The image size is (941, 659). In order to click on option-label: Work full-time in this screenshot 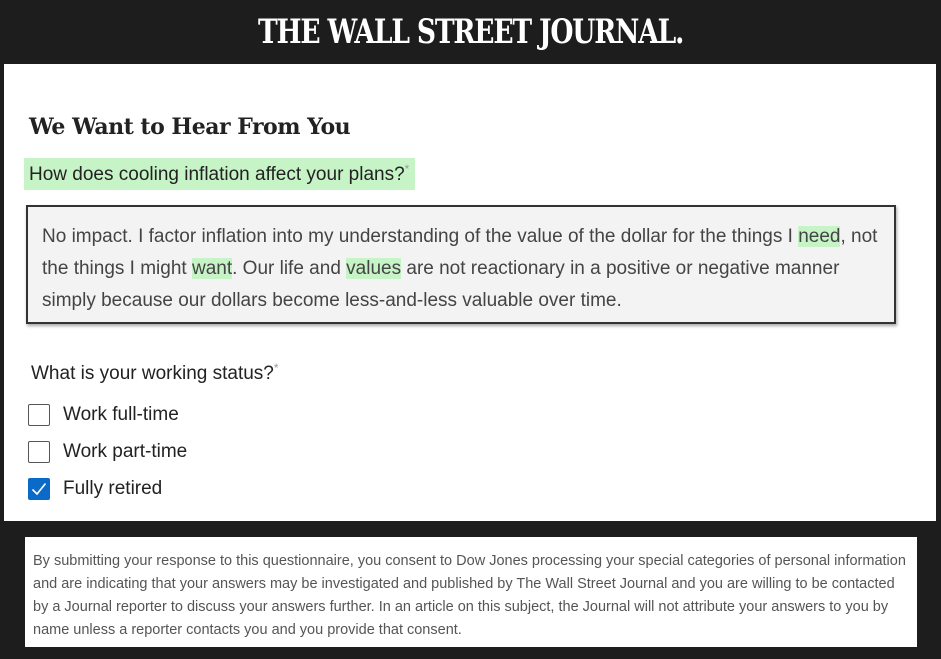, I will do `click(121, 414)`.